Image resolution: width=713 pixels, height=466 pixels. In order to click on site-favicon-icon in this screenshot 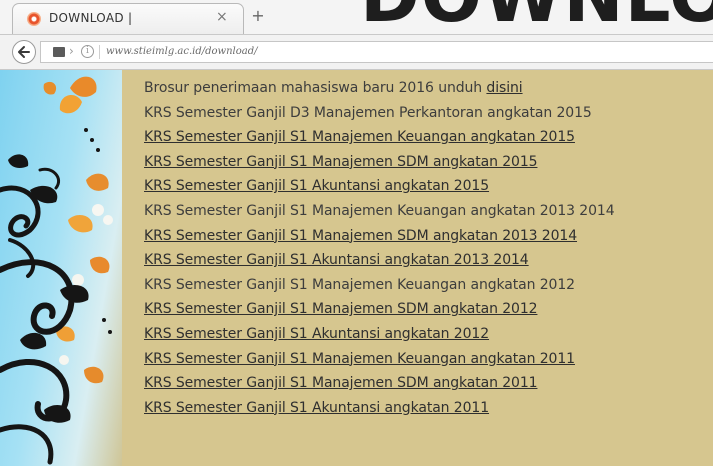, I will do `click(34, 19)`.